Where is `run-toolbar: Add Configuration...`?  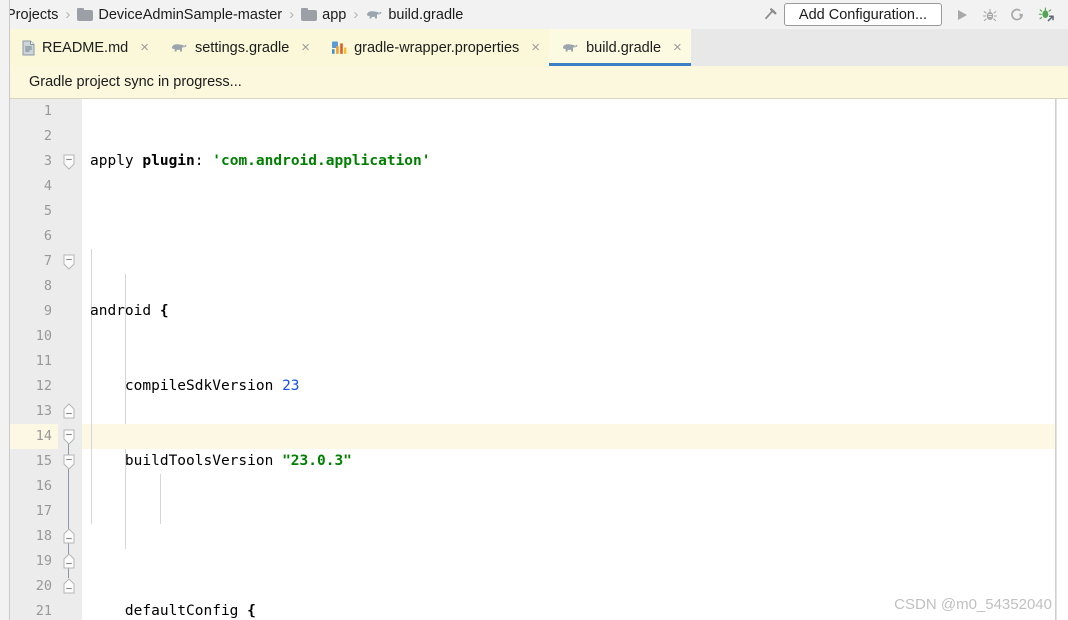
run-toolbar: Add Configuration... is located at coordinates (912, 14).